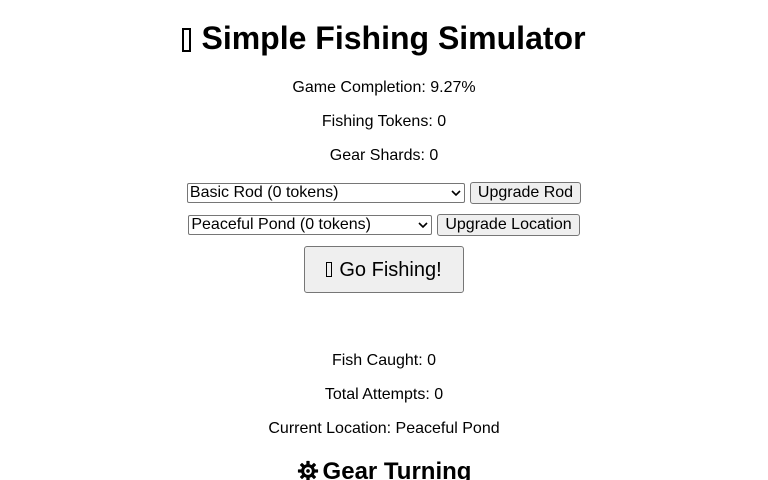 This screenshot has width=768, height=480. Describe the element at coordinates (397, 469) in the screenshot. I see `gear-turning-heading-text: Gear Turning` at that location.